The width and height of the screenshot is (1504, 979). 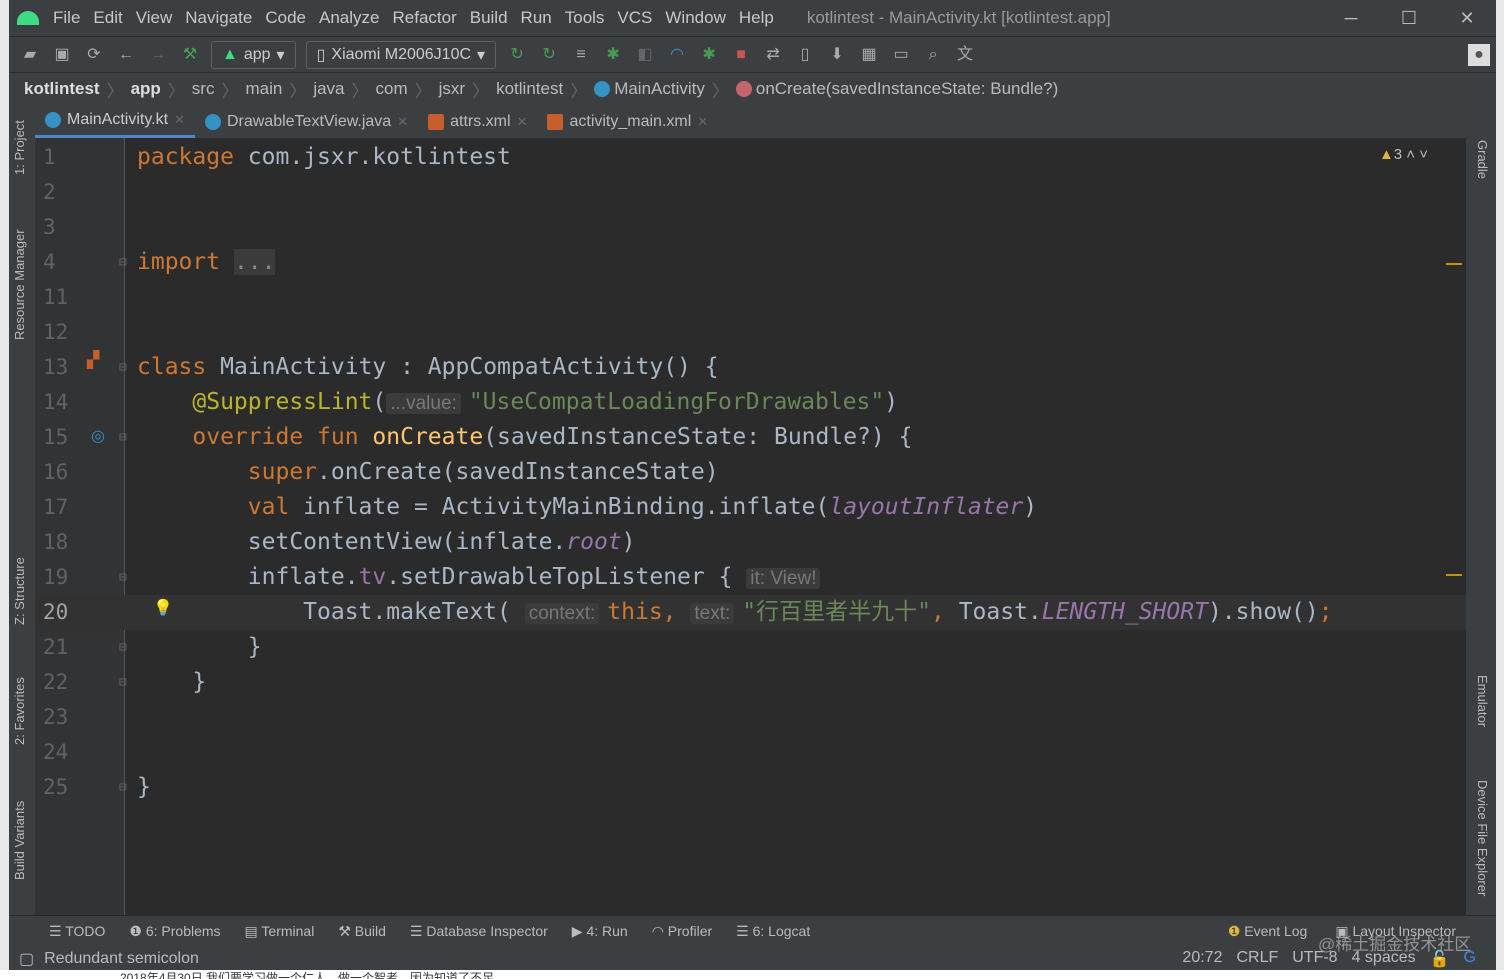 I want to click on build-hammer-icon: ⚒, so click(x=190, y=55).